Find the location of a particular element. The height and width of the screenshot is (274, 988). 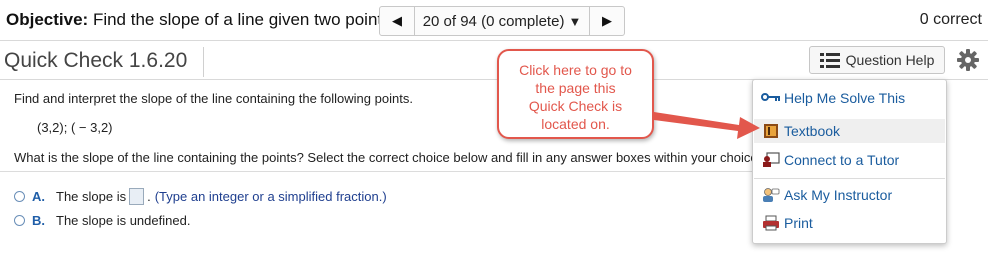

tutor-icon is located at coordinates (771, 160).